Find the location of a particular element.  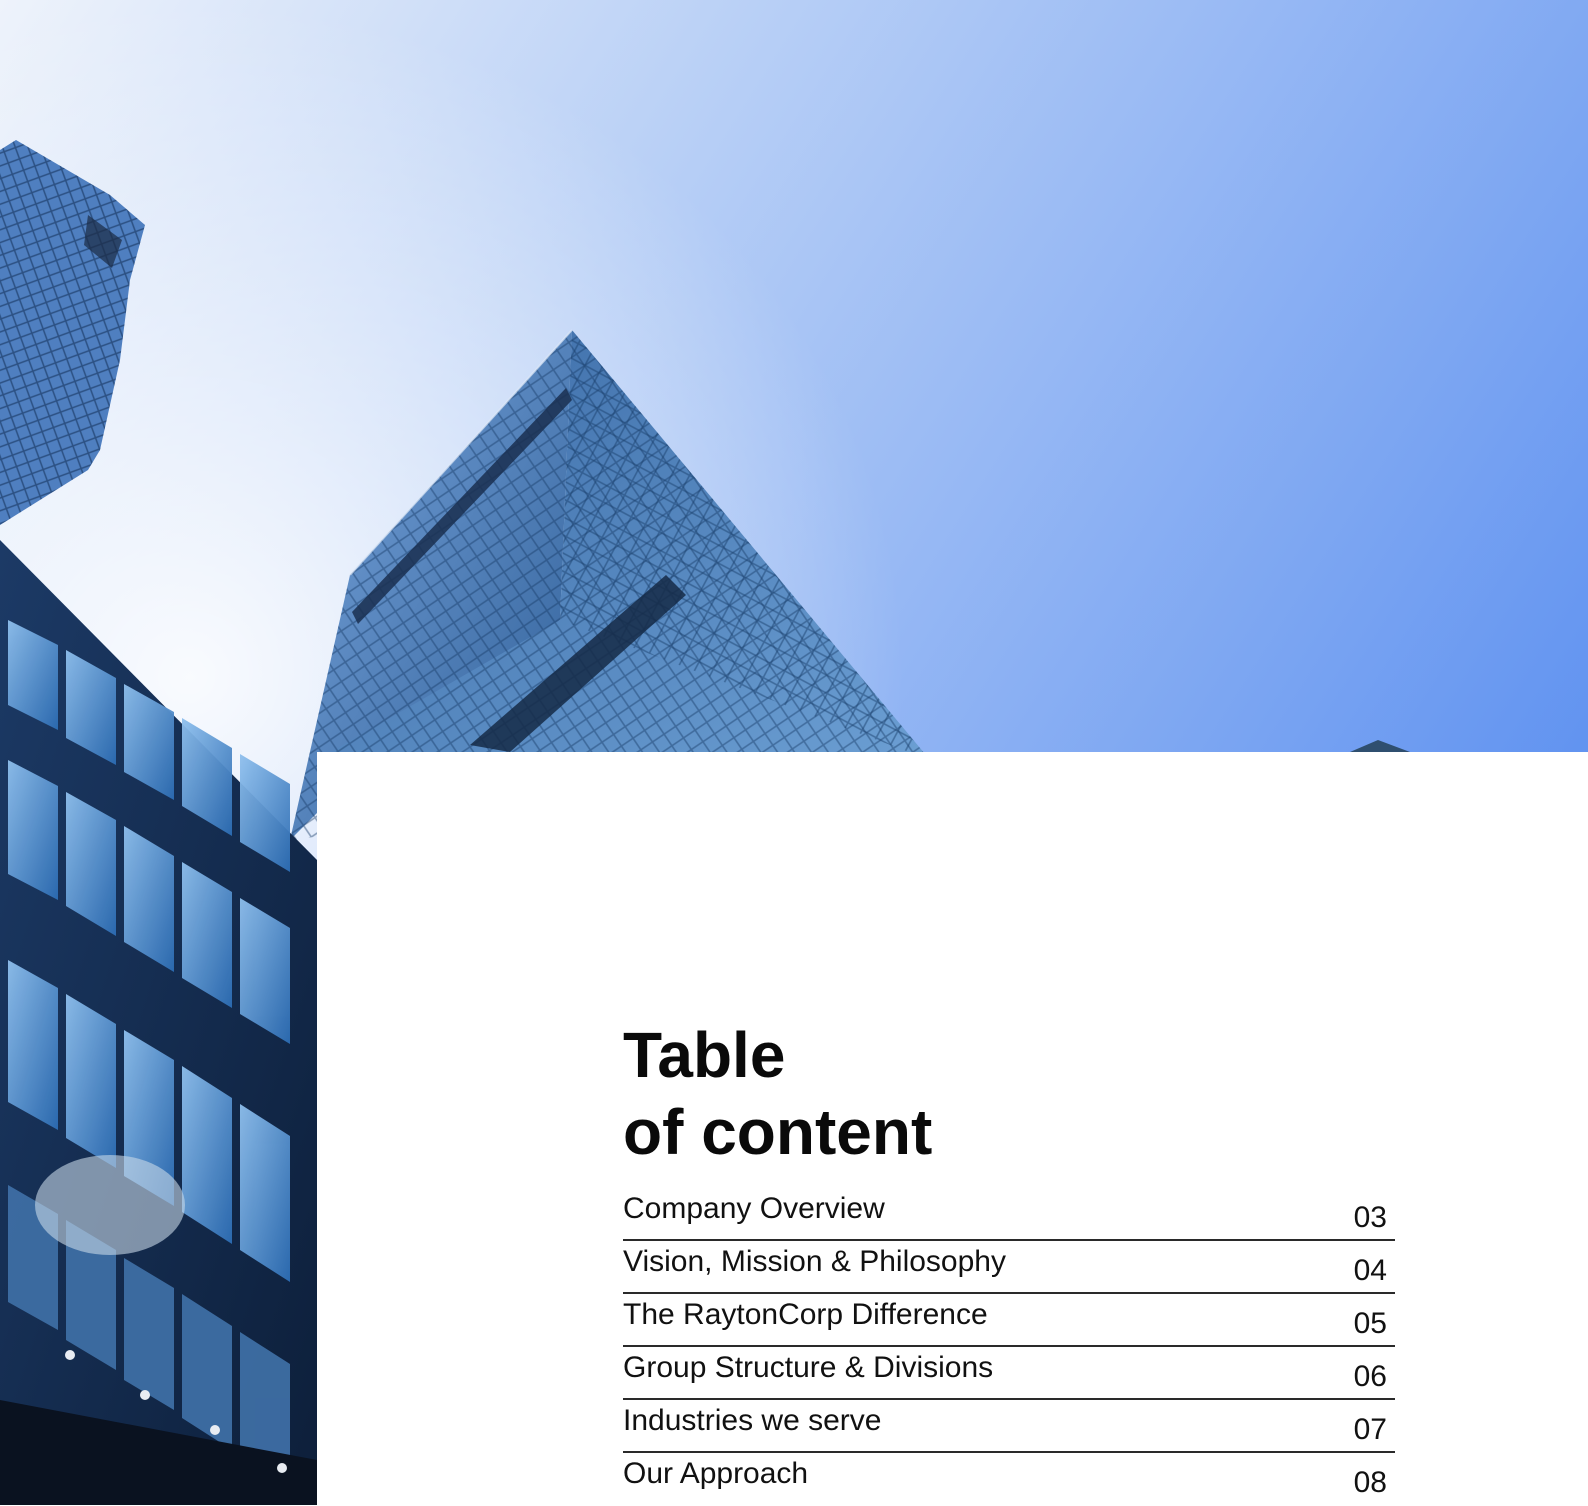

toc-item-label: Group Structure & Divisions is located at coordinates (808, 1367).